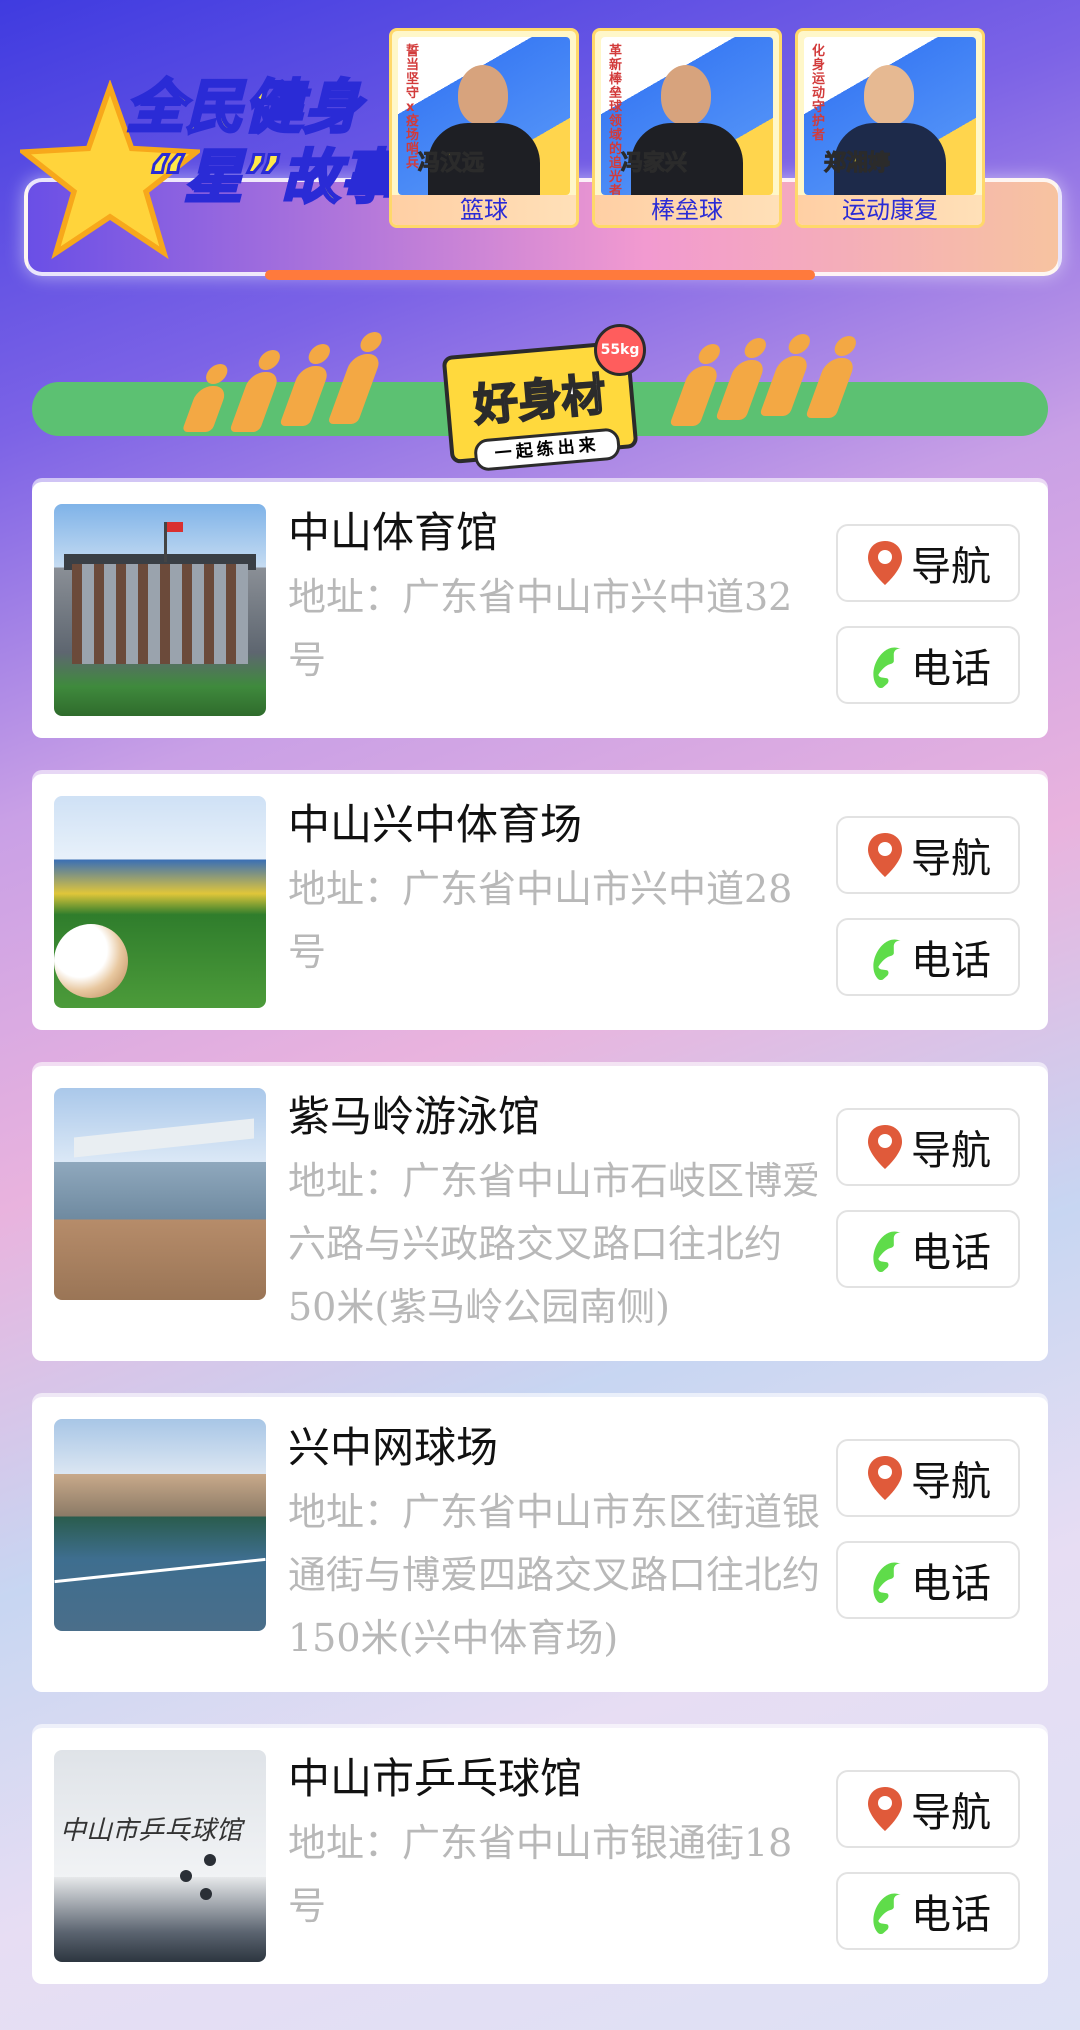 The image size is (1080, 2030). I want to click on star-card-baseball: 革新棒垒球领域的追光者 冯家兴 棒垒球, so click(687, 128).